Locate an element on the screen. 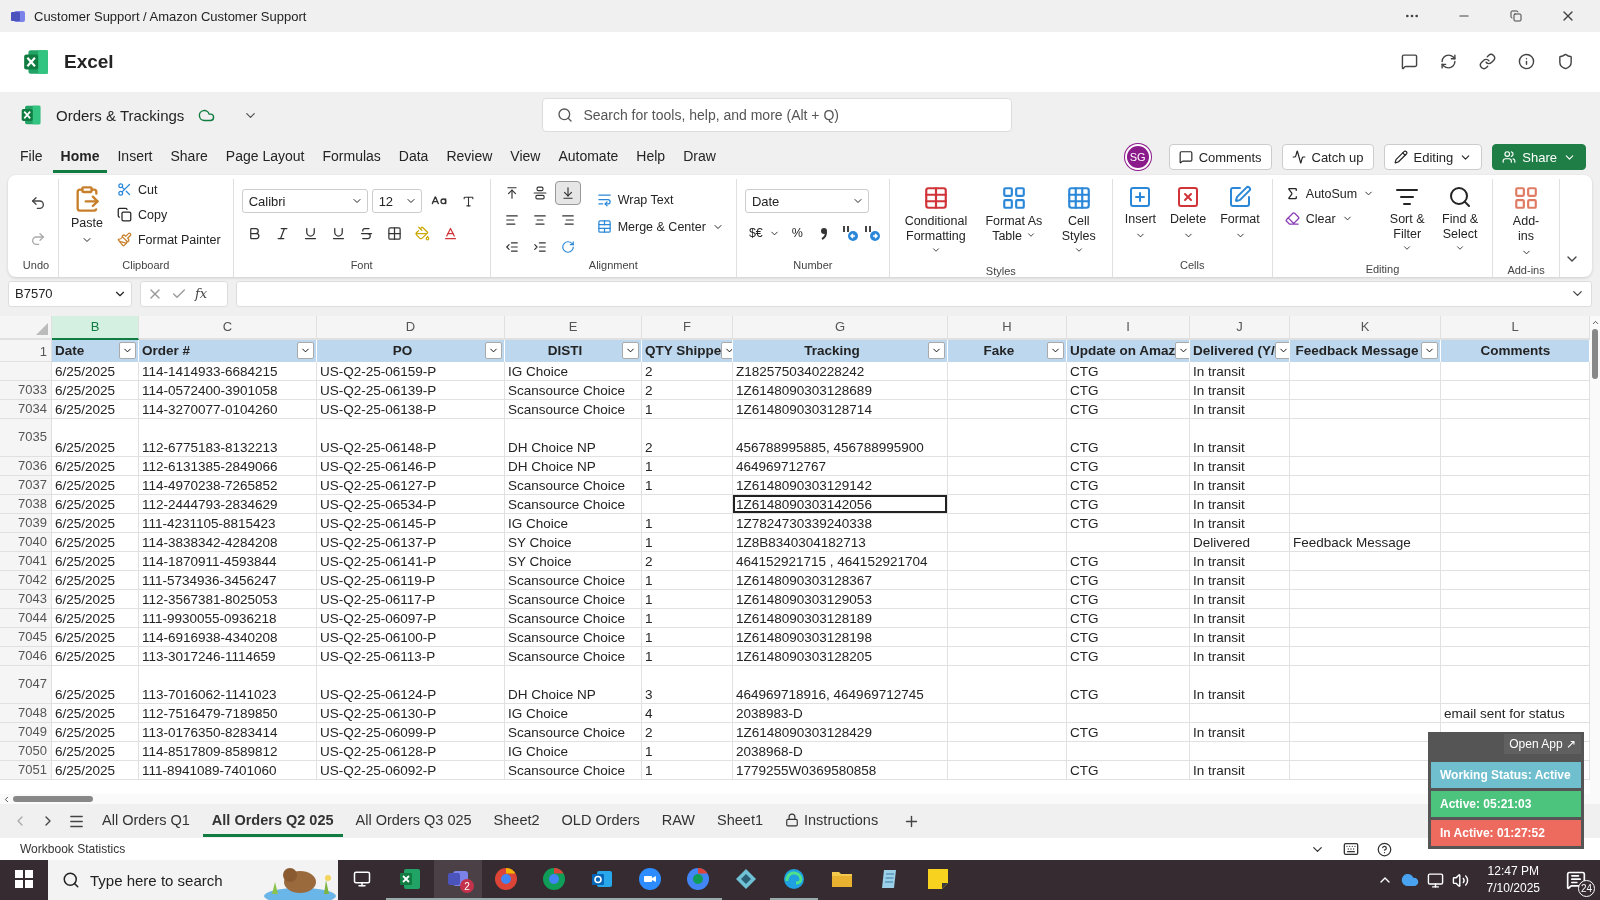 This screenshot has height=900, width=1600. menu-tab: Review is located at coordinates (469, 157).